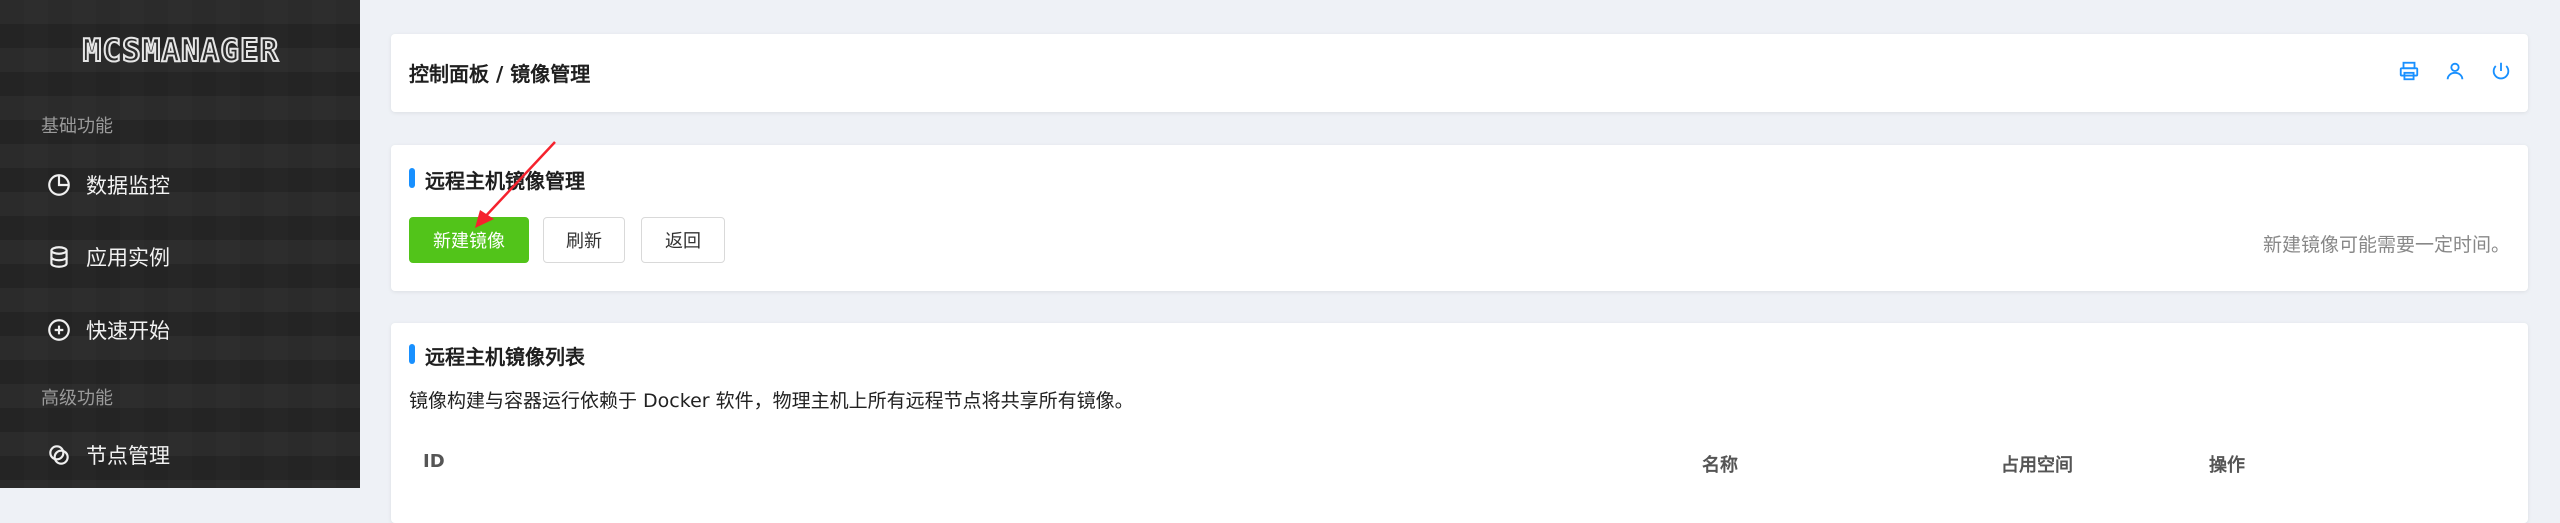 This screenshot has height=523, width=2560. Describe the element at coordinates (2501, 71) in the screenshot. I see `power-icon` at that location.